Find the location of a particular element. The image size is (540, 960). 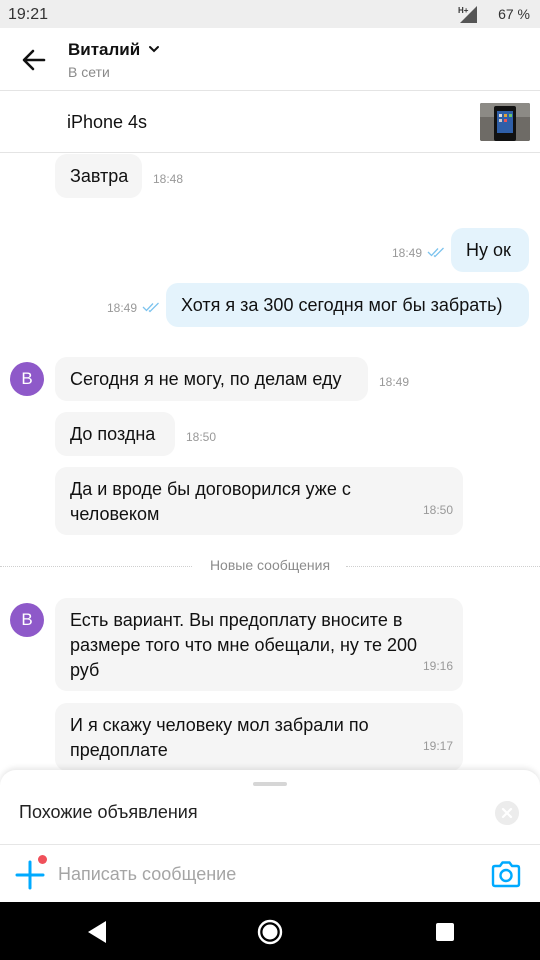

message-time: 18:48 is located at coordinates (168, 179).